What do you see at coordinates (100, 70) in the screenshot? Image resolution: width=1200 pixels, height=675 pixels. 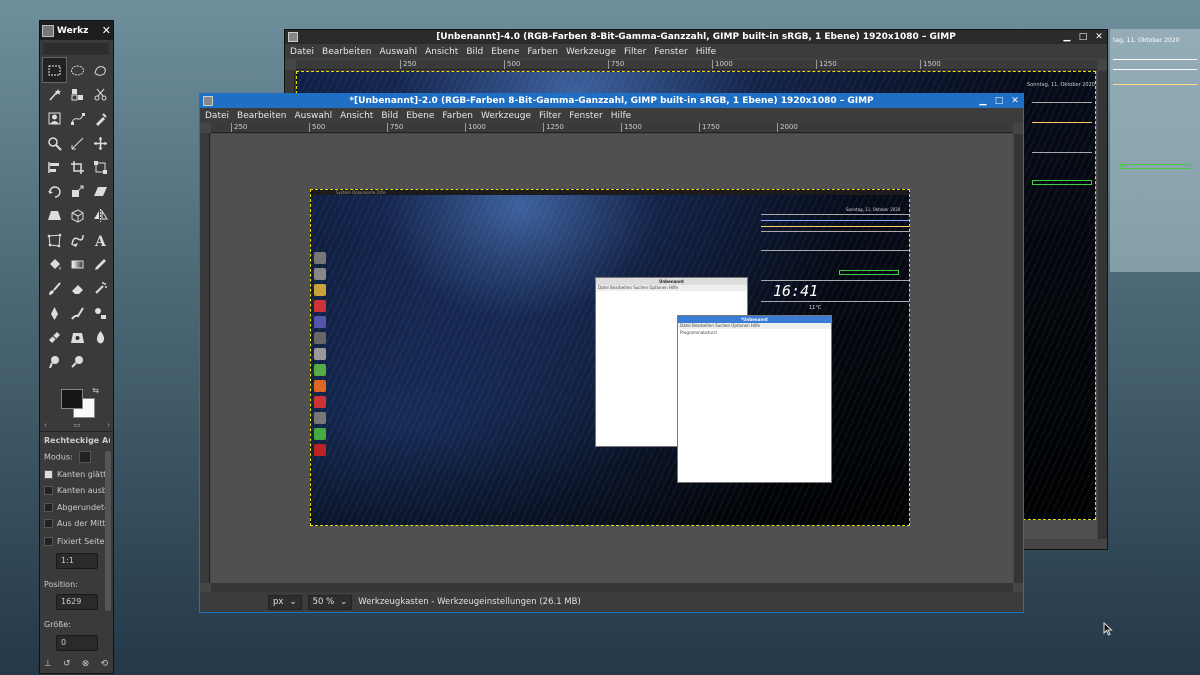 I see `tool-free-select-icon` at bounding box center [100, 70].